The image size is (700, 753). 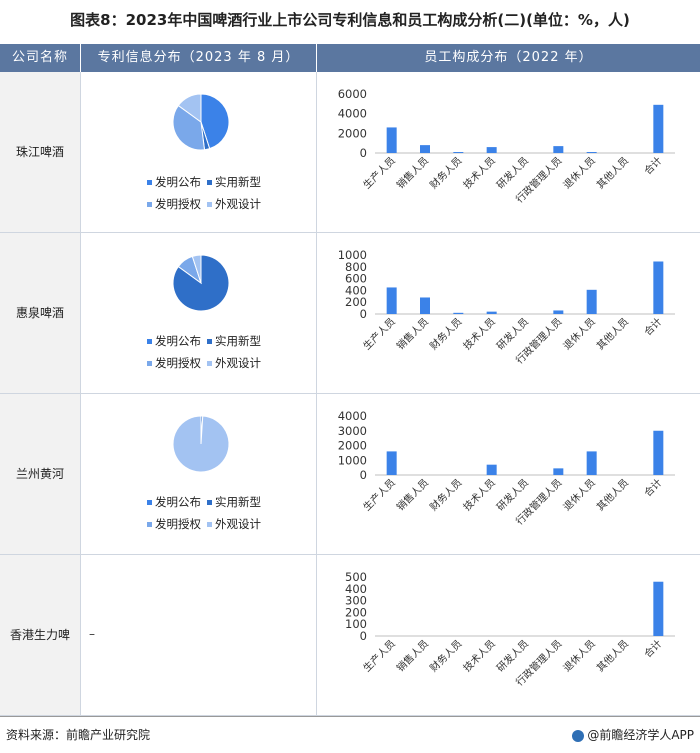 What do you see at coordinates (350, 554) in the screenshot?
I see `row-divider` at bounding box center [350, 554].